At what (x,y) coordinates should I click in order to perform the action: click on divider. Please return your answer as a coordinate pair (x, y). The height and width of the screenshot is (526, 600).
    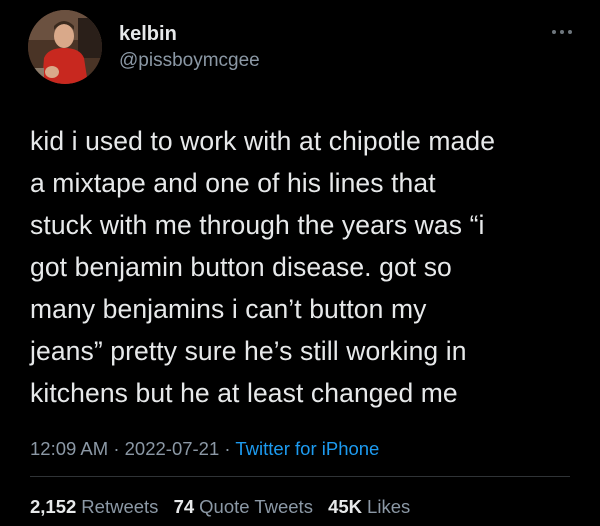
    Looking at the image, I should click on (300, 476).